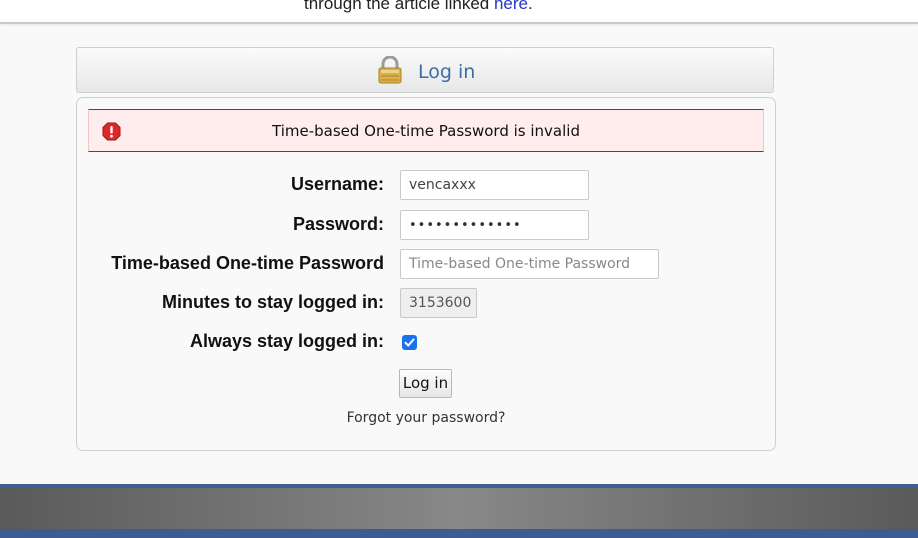  Describe the element at coordinates (425, 383) in the screenshot. I see `login-button: Log in` at that location.